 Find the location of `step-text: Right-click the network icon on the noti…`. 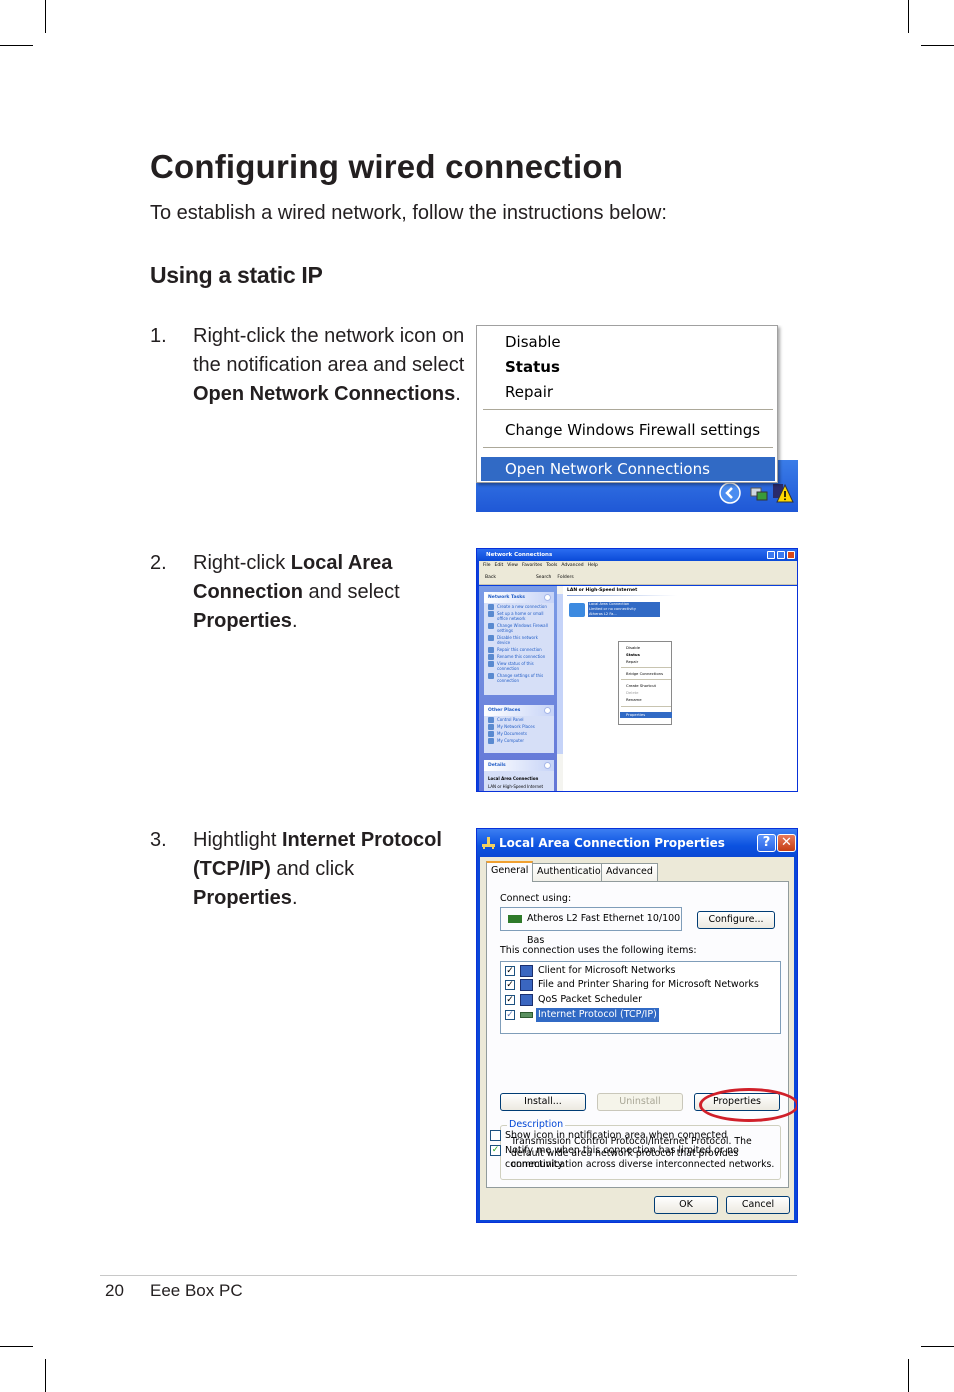

step-text: Right-click the network icon on the noti… is located at coordinates (333, 365).